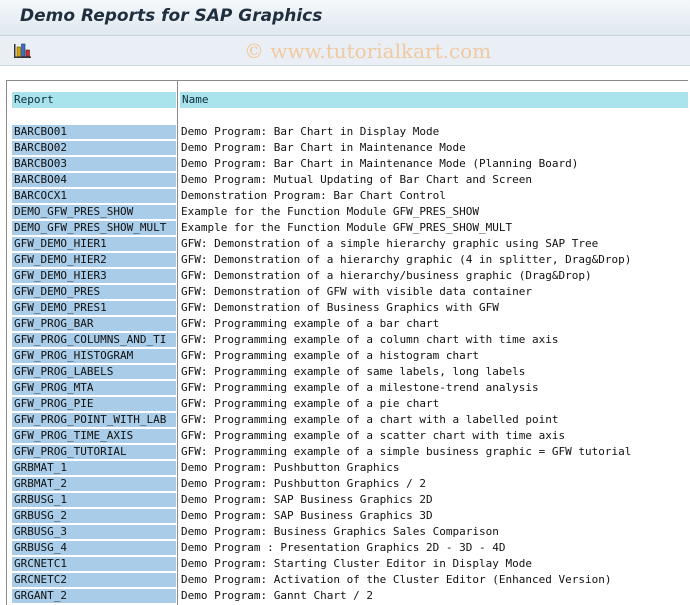 The image size is (690, 605). I want to click on report-id-cell: GFW_PROG_HISTOGRAM, so click(94, 356).